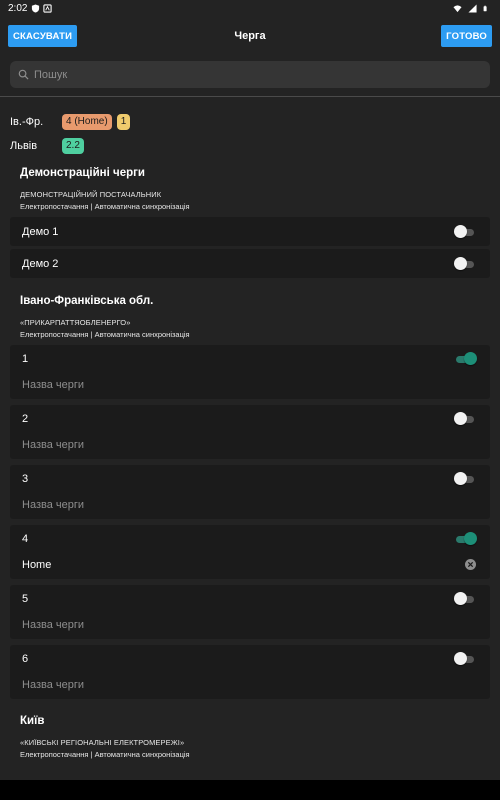  I want to click on demo-queue-label: Демо 1, so click(40, 231).